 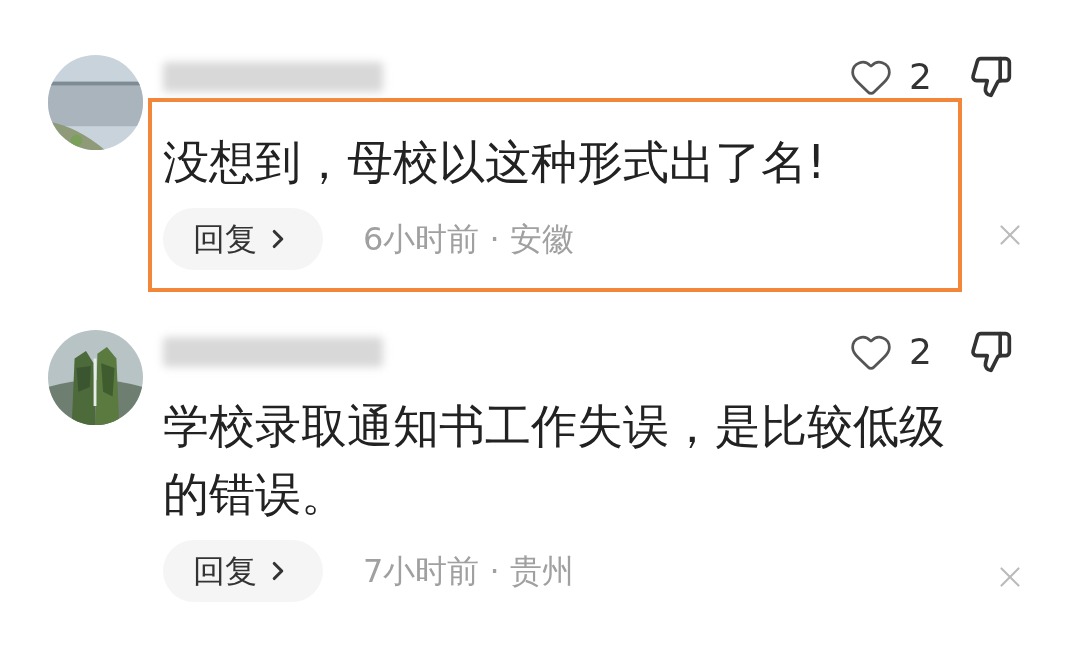 What do you see at coordinates (468, 571) in the screenshot?
I see `comment-meta: 7小时前 · 贵州` at bounding box center [468, 571].